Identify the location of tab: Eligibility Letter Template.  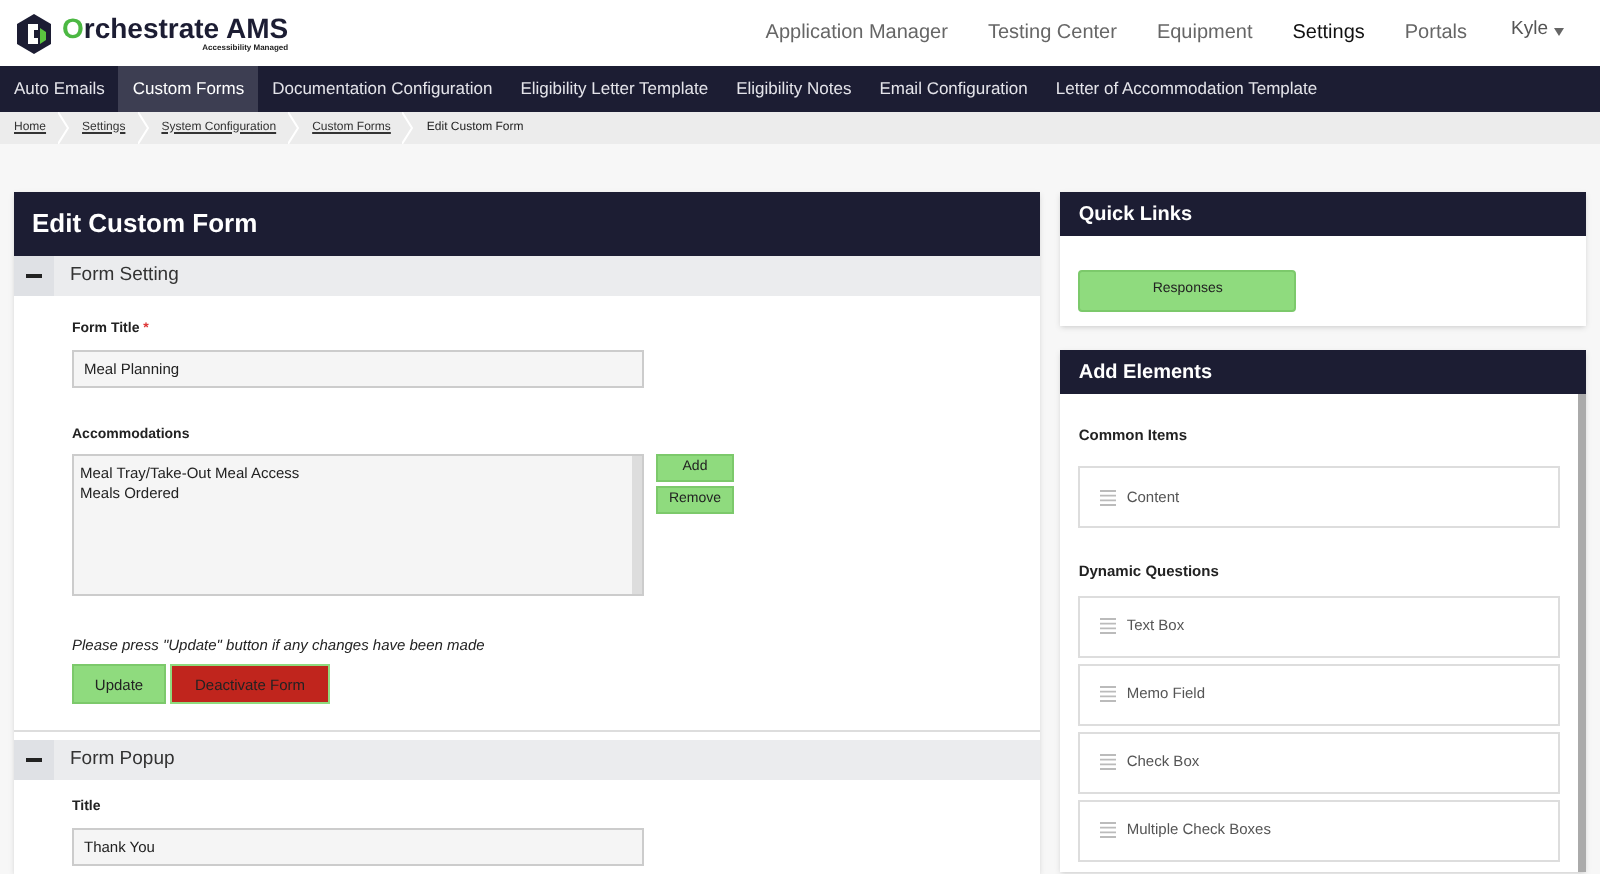
(614, 89).